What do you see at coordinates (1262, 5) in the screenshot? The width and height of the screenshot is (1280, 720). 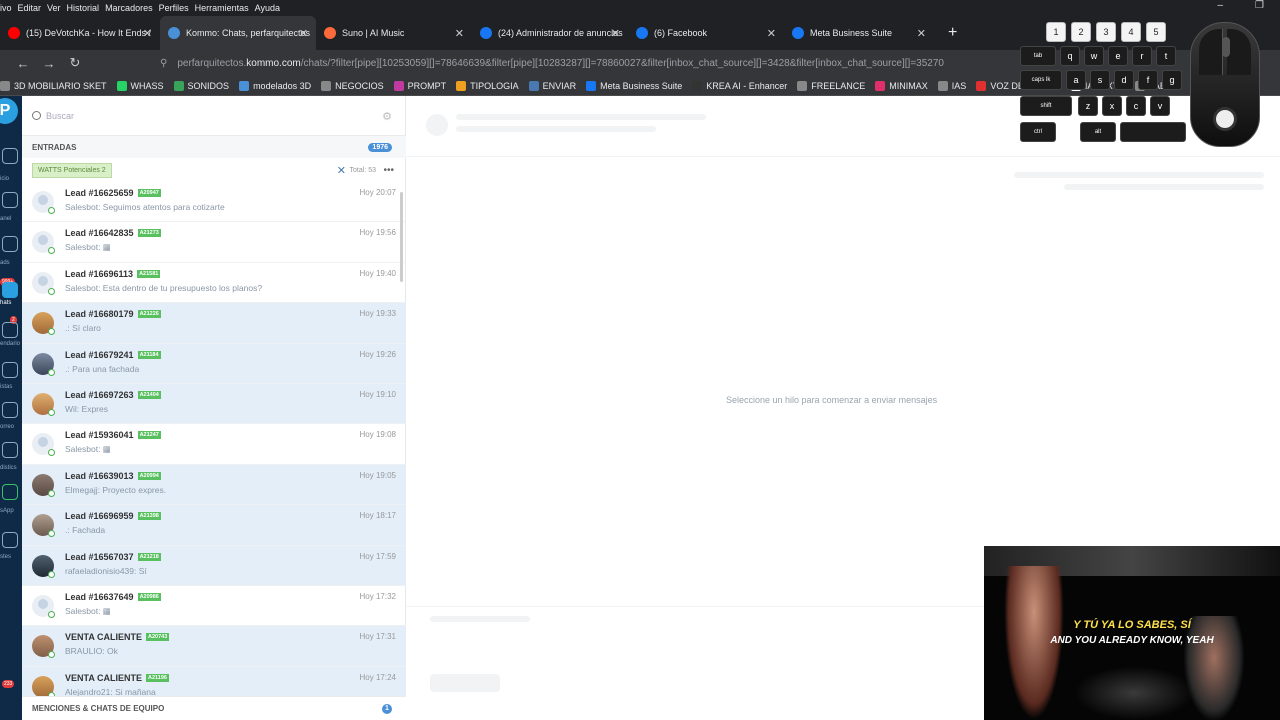 I see `restore-icon: ❐` at bounding box center [1262, 5].